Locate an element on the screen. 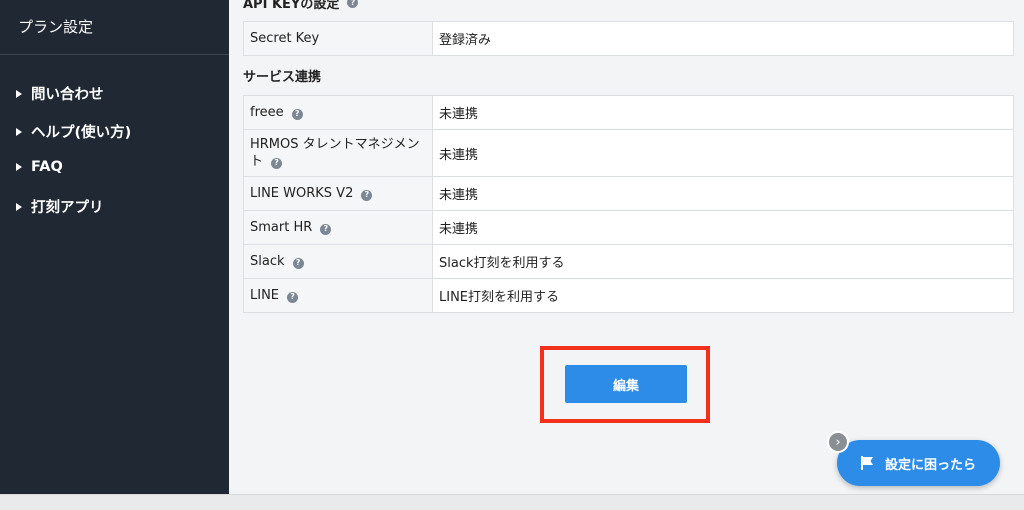  section-title-text: API KEYの設定 is located at coordinates (291, 6).